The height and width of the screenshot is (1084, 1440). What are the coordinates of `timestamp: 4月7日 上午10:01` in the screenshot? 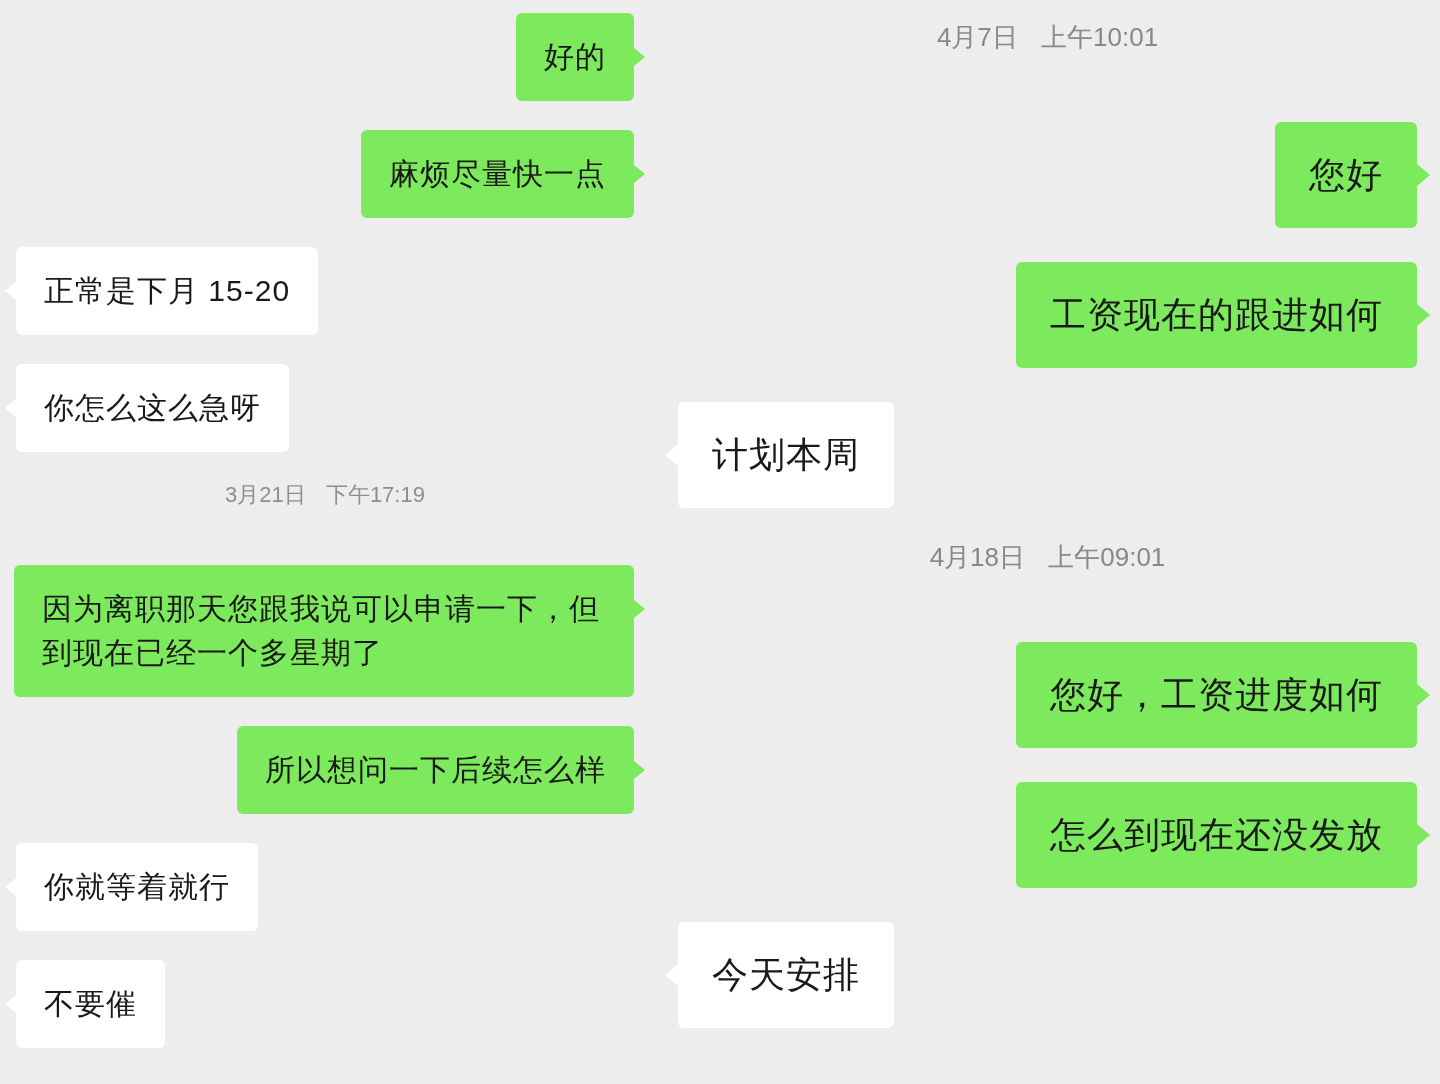 It's located at (1047, 37).